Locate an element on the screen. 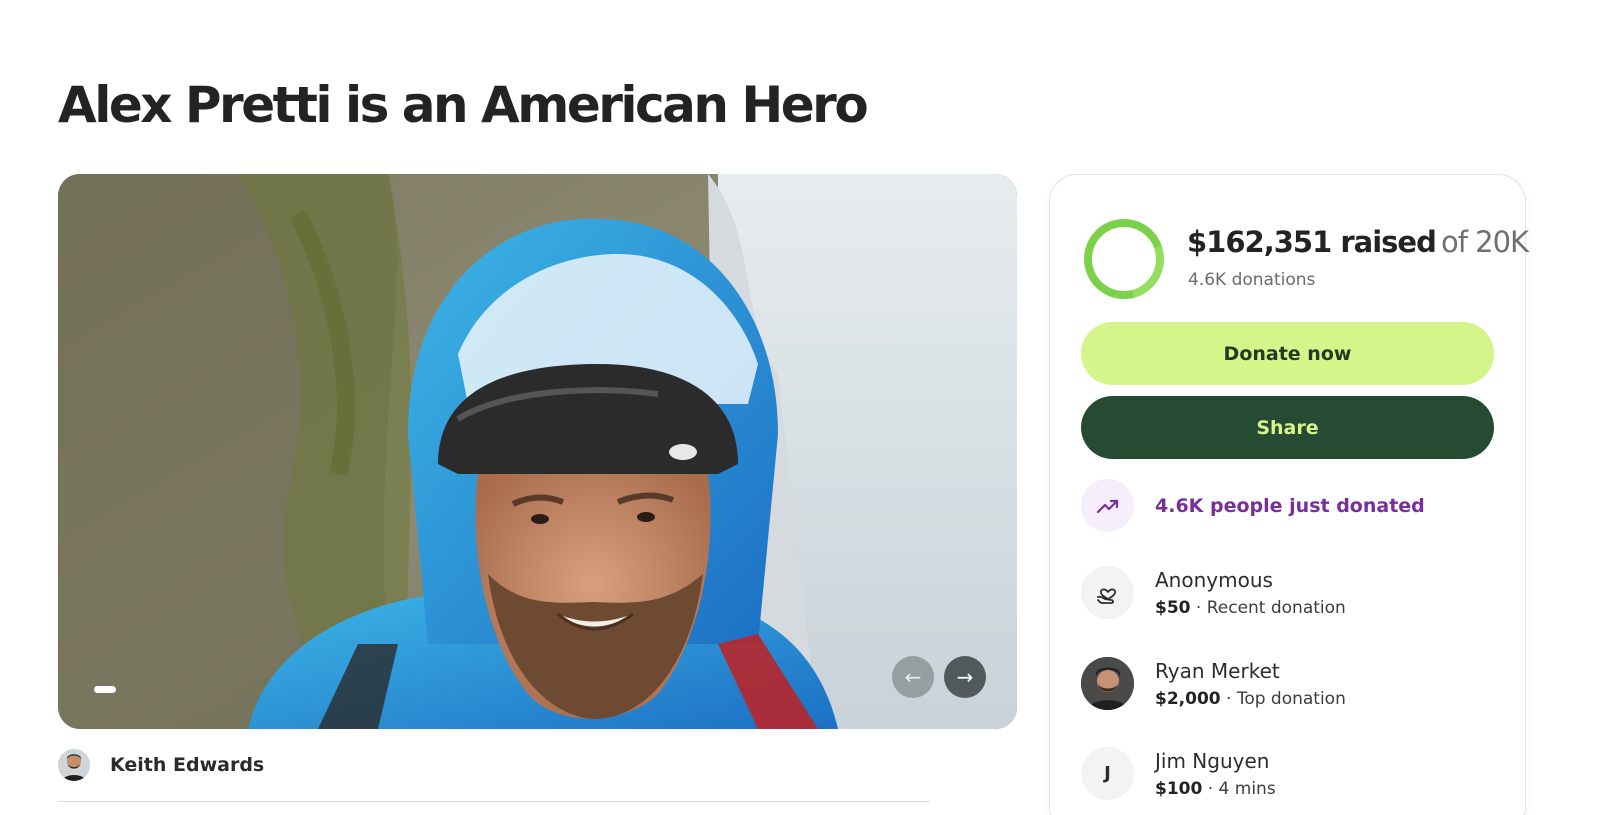 The height and width of the screenshot is (815, 1600). donor-initial-avatar: J is located at coordinates (1107, 773).